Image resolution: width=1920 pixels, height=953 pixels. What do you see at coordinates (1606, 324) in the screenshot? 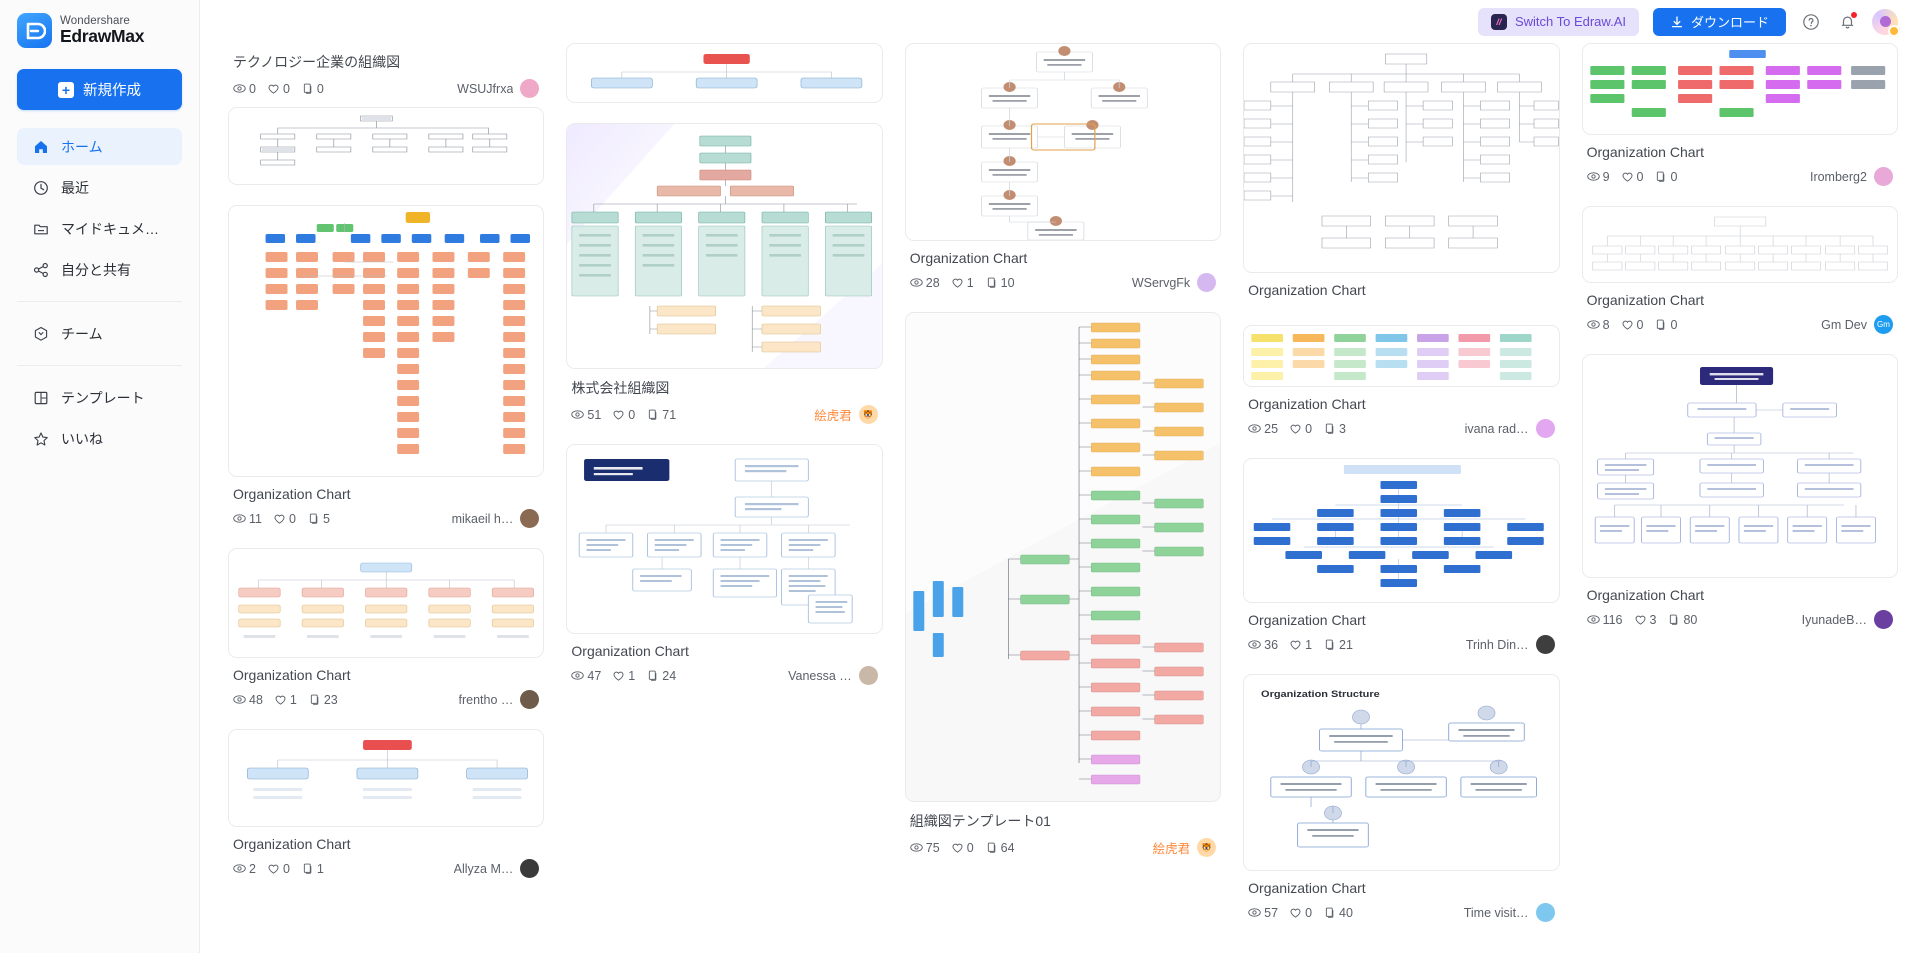
I see `stat-views-value: 8` at bounding box center [1606, 324].